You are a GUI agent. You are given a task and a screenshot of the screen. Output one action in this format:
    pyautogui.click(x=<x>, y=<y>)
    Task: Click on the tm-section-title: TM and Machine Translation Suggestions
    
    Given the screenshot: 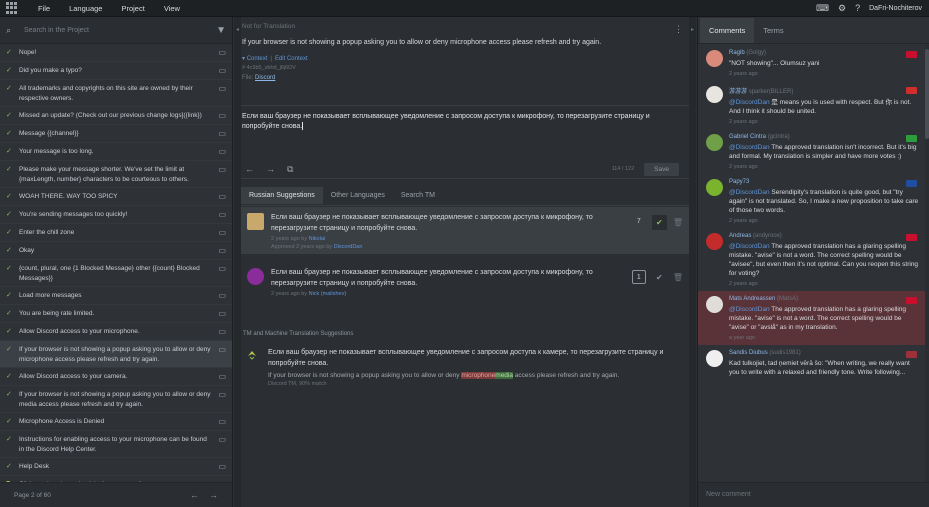 What is the action you would take?
    pyautogui.click(x=298, y=334)
    